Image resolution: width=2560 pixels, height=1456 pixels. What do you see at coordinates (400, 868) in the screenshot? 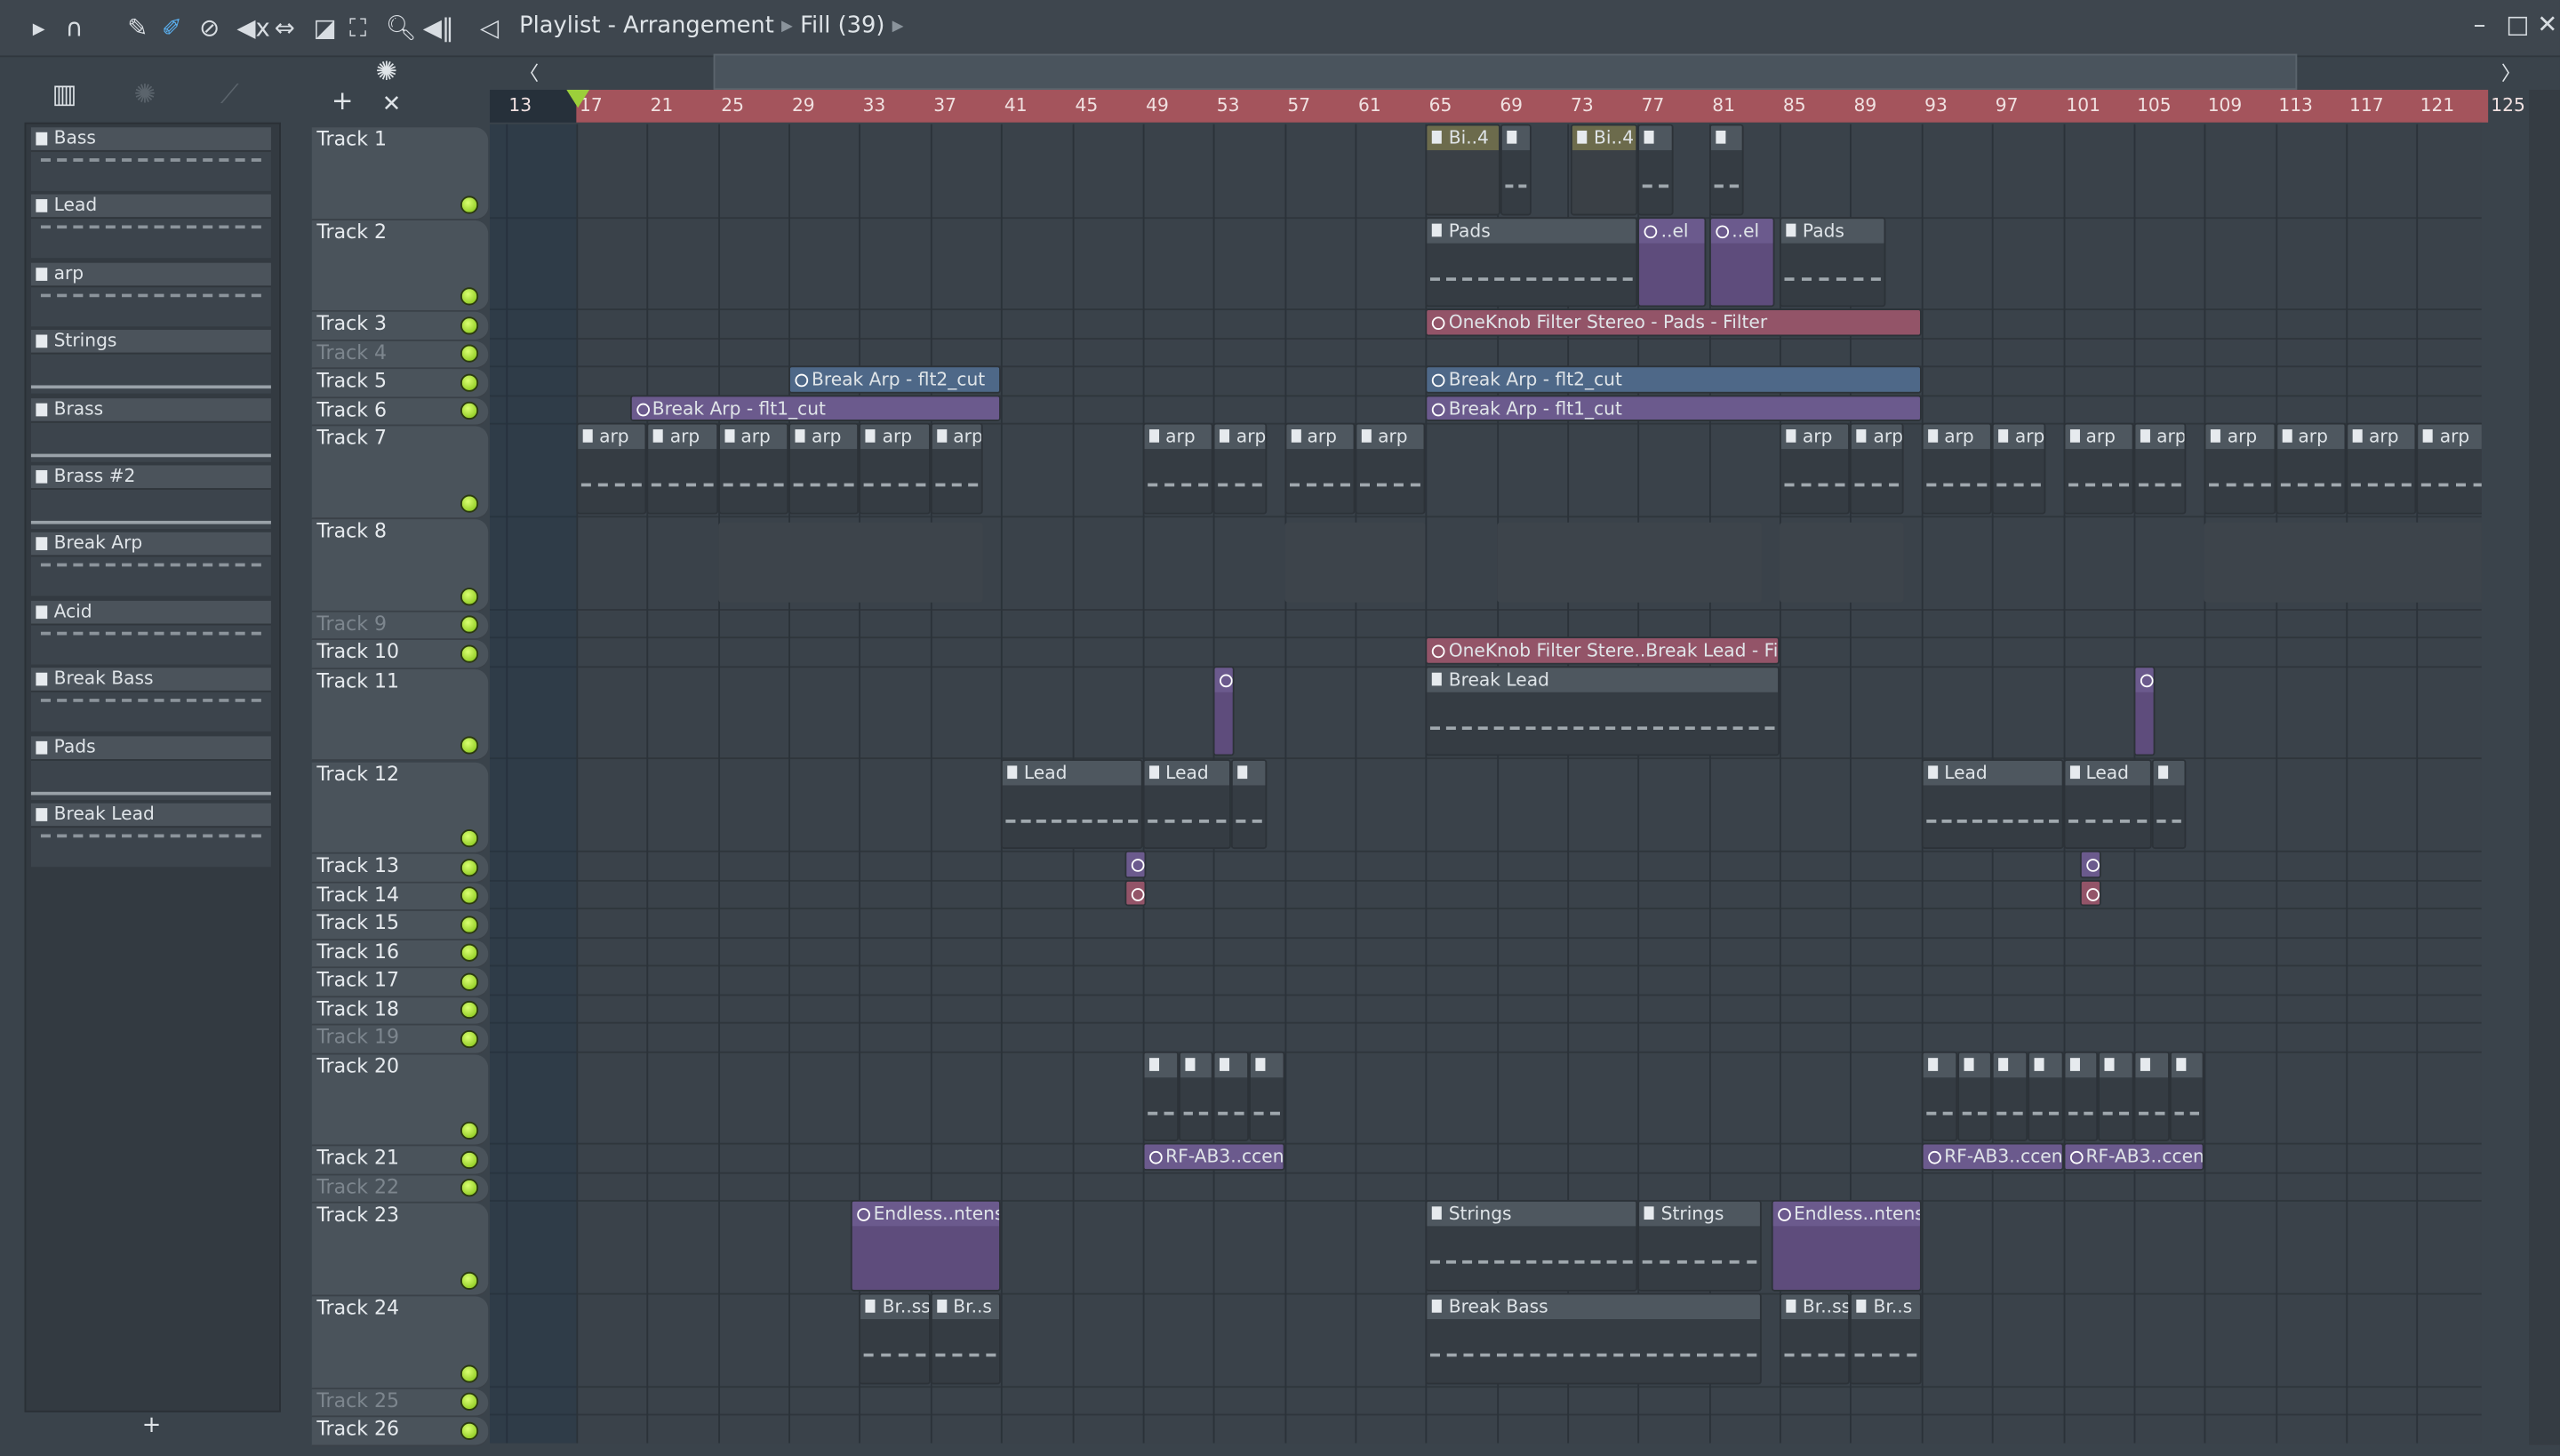
I see `track-header: Track 13` at bounding box center [400, 868].